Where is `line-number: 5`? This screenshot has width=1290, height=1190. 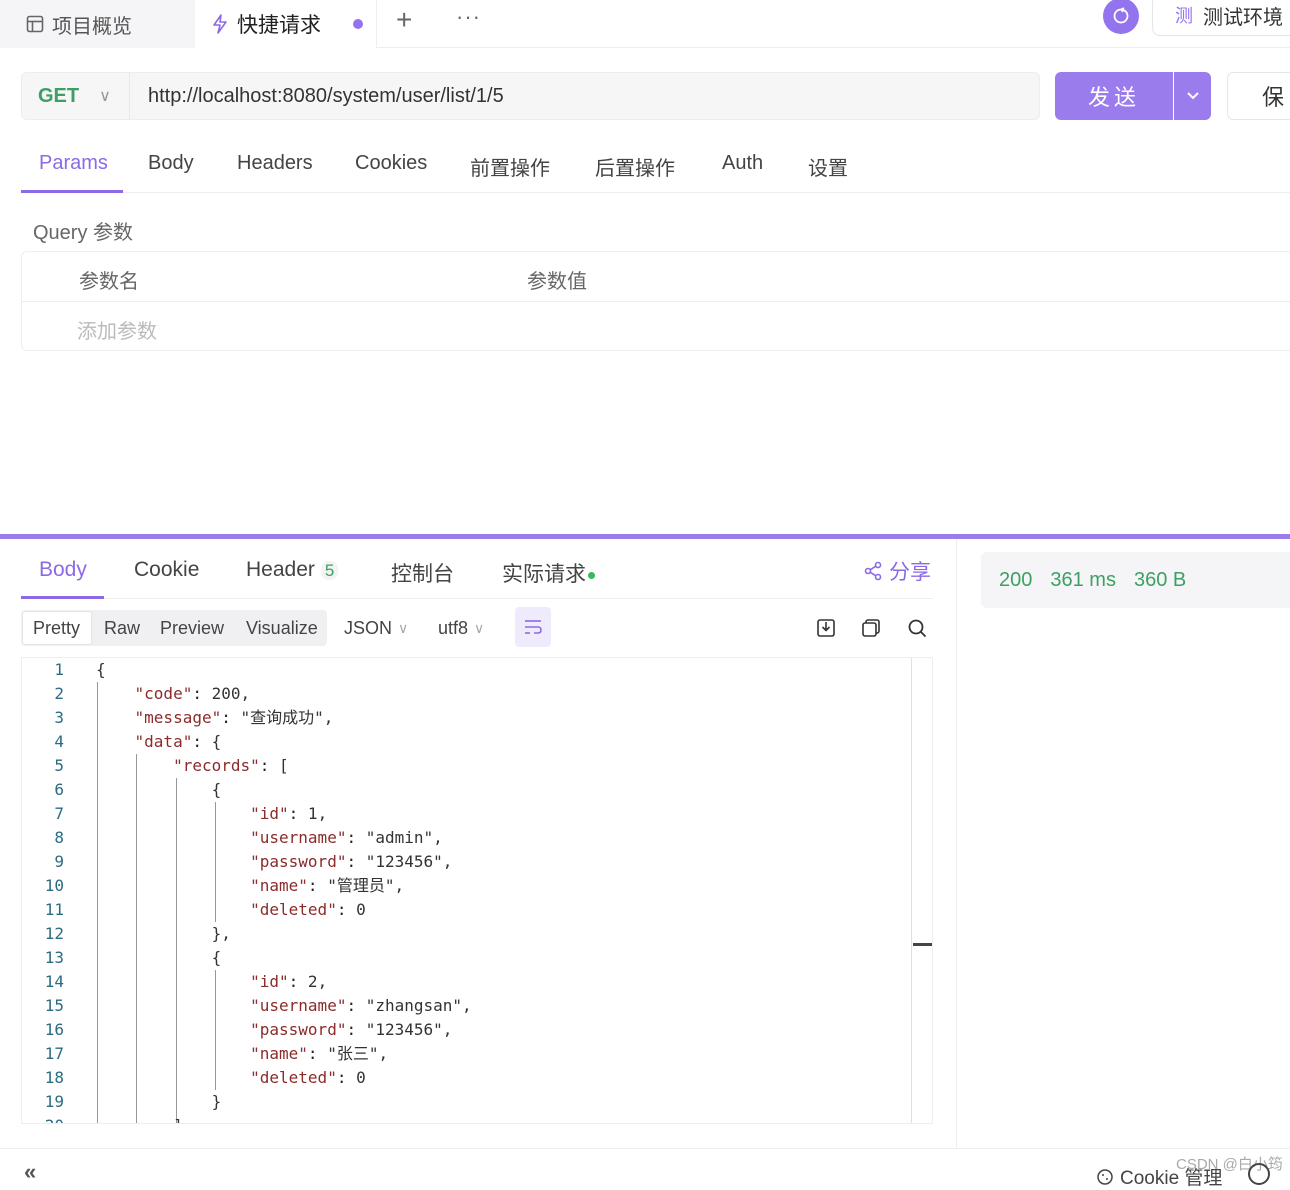
line-number: 5 is located at coordinates (59, 765).